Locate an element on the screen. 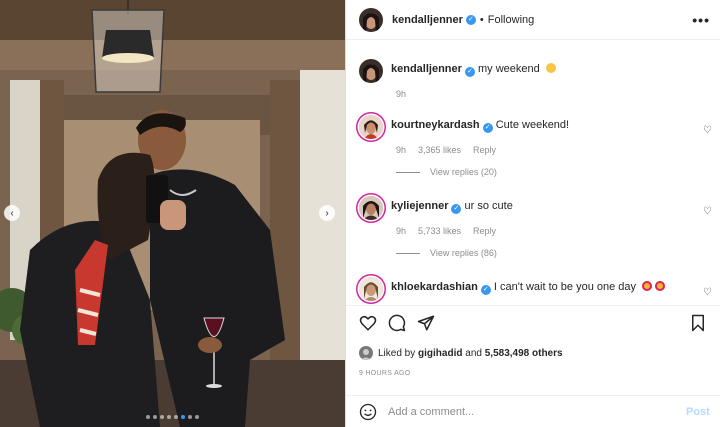 This screenshot has height=427, width=720. chevron-left-icon: ‹ is located at coordinates (12, 213).